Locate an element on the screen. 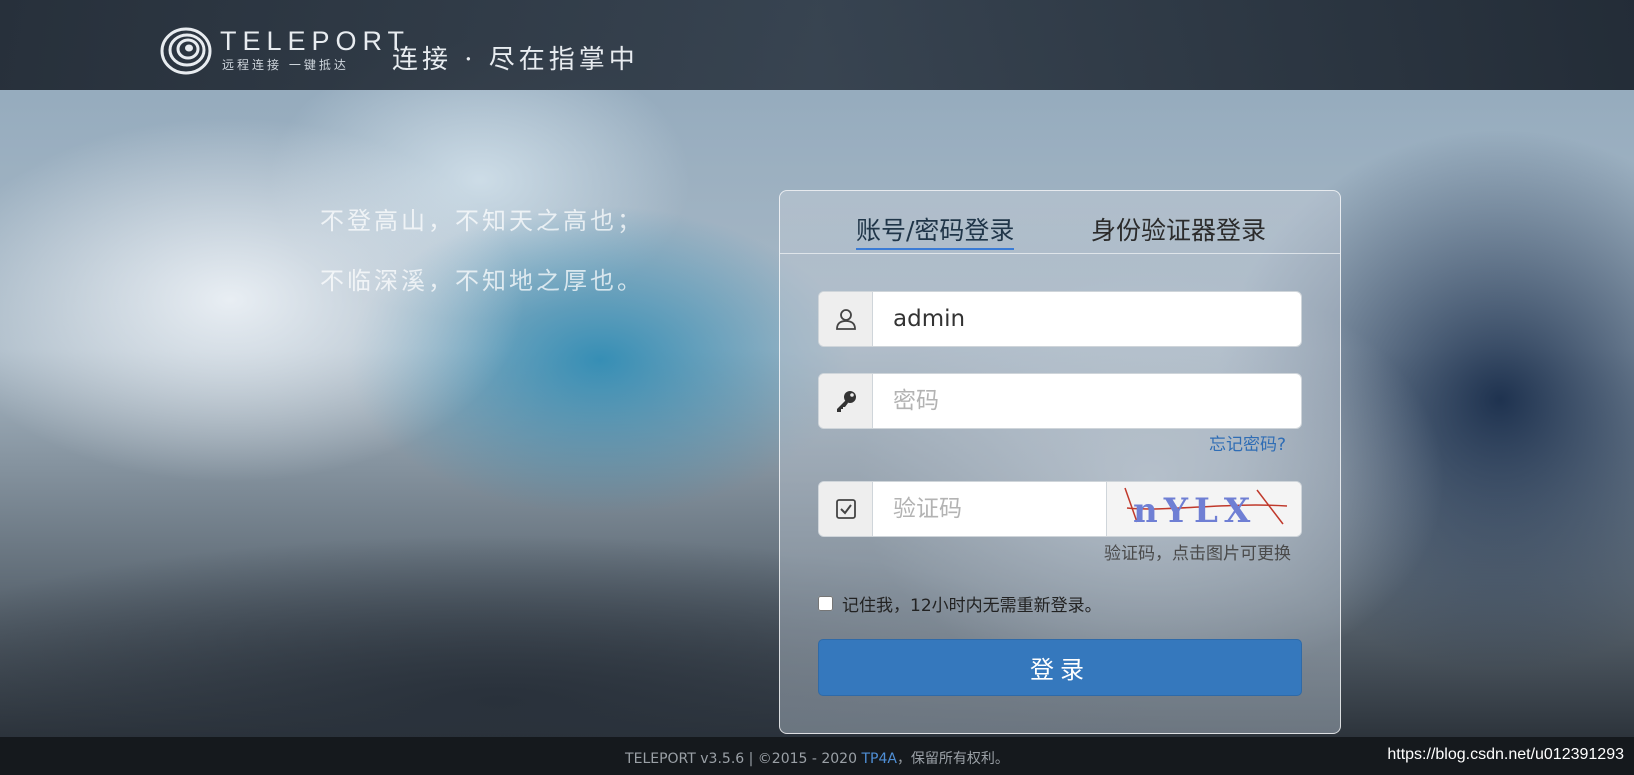  captcha-image: nYLX is located at coordinates (1203, 509).